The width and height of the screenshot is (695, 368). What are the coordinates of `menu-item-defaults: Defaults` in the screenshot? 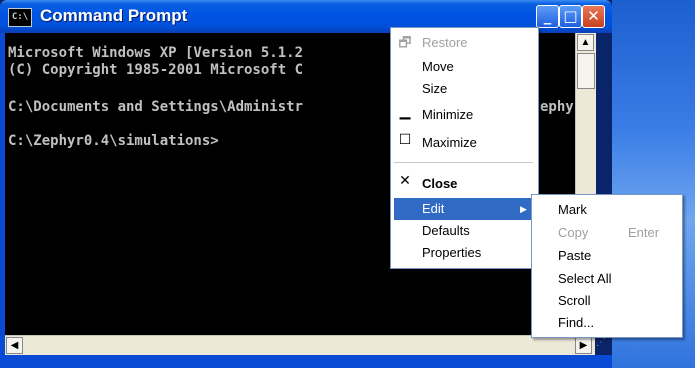 It's located at (464, 231).